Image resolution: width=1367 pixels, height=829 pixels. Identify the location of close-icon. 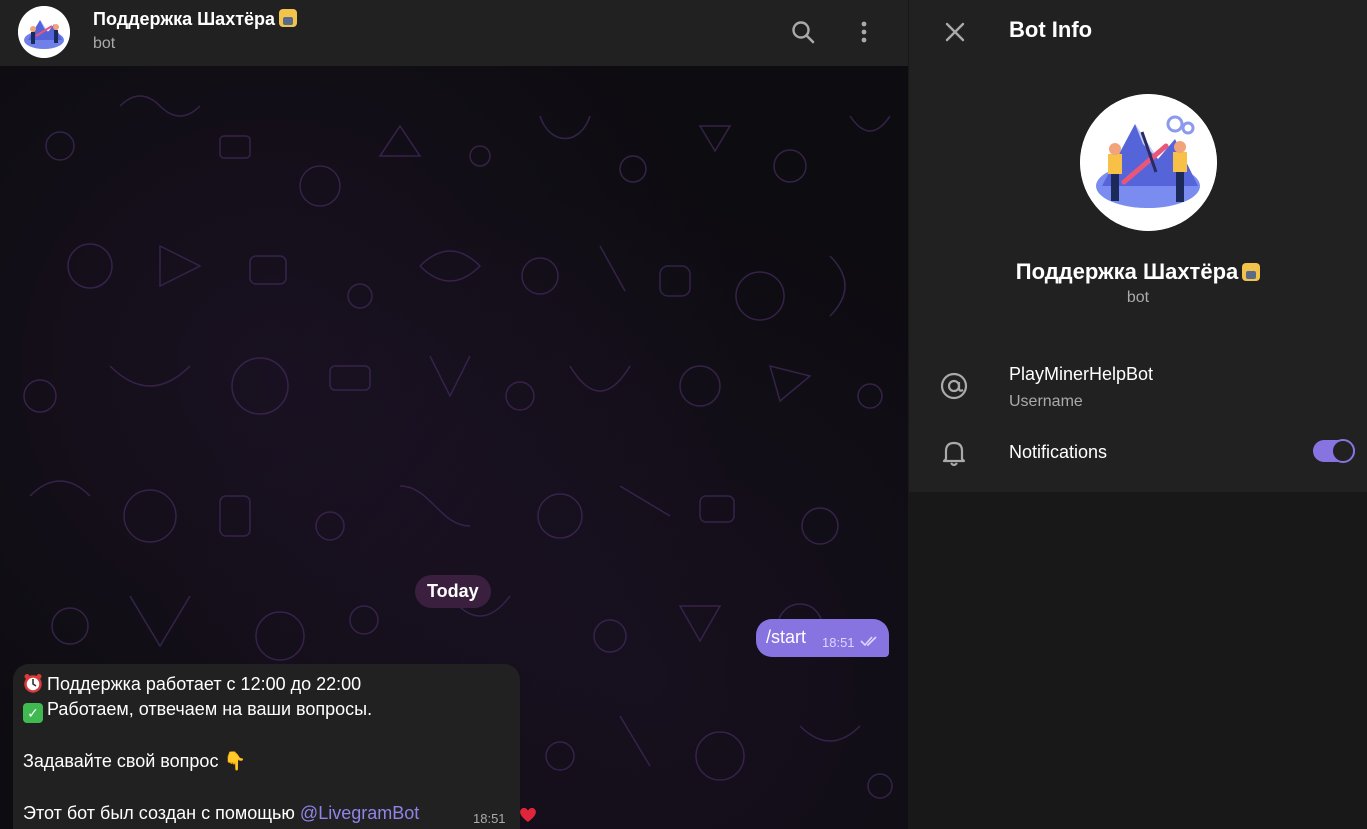
(955, 32).